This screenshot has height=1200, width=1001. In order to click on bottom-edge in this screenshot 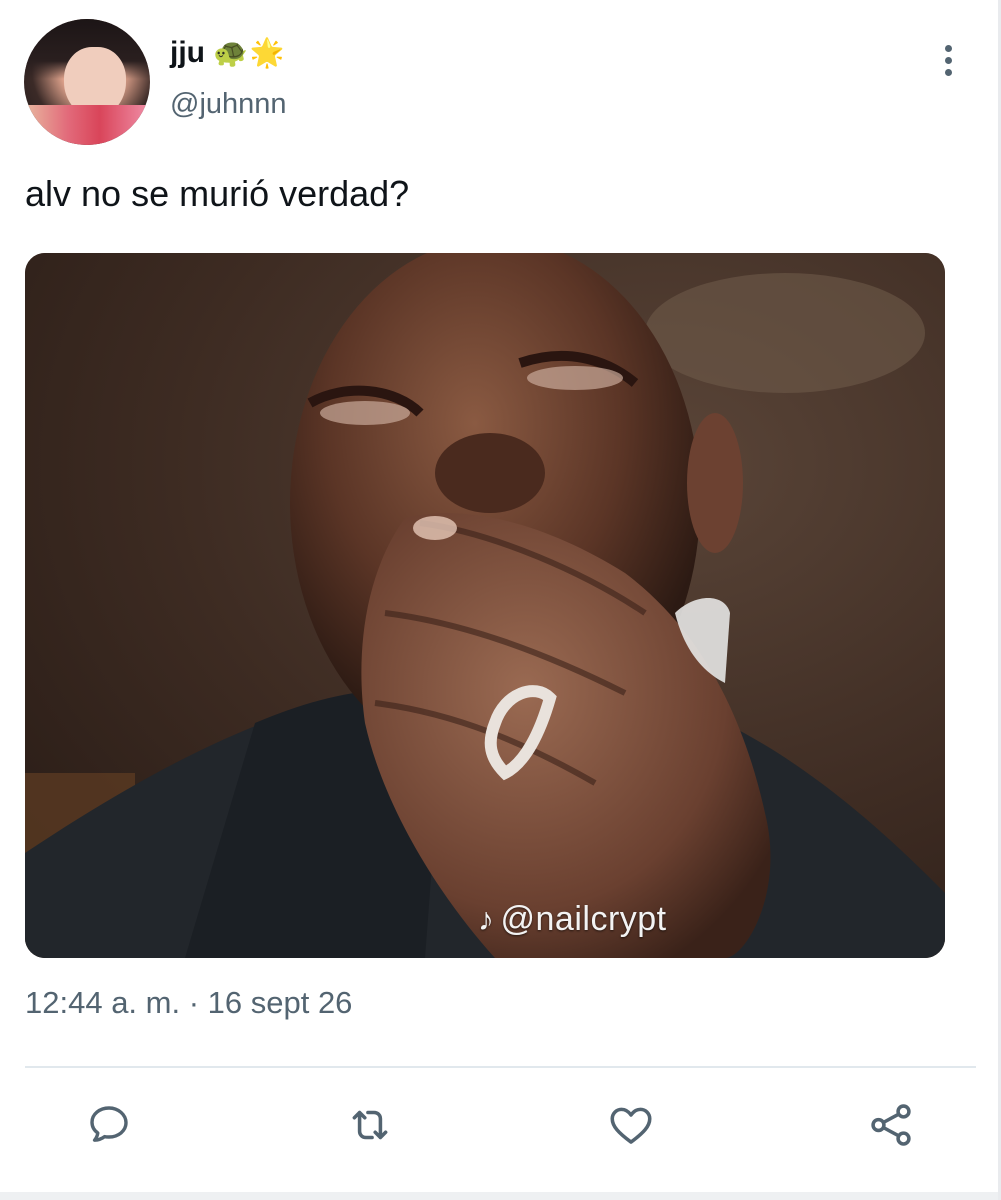, I will do `click(500, 1196)`.